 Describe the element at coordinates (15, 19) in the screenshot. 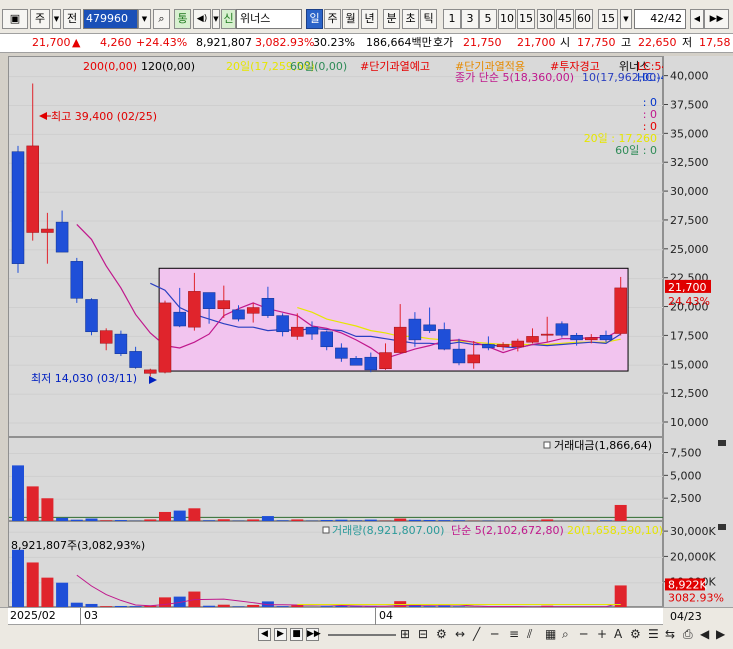

I see `layout-icon: ▣` at that location.